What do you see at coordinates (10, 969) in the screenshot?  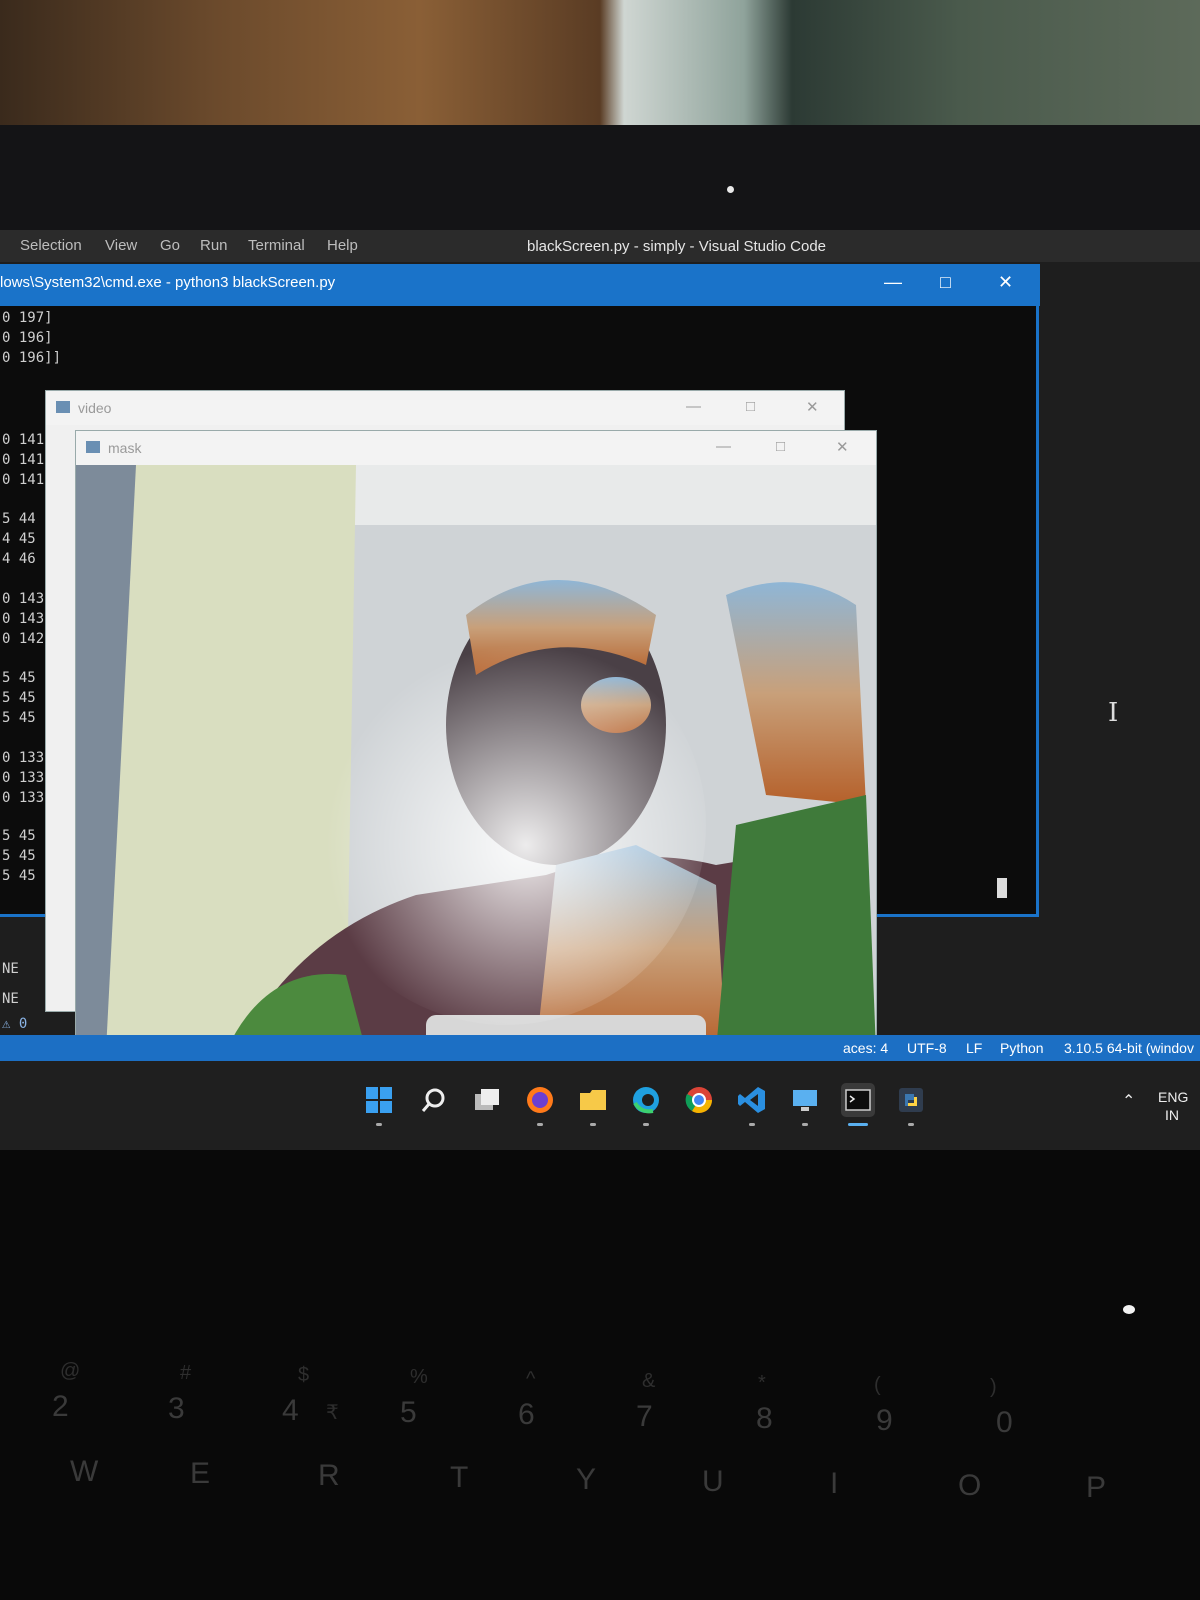 I see `panel-label: NE` at bounding box center [10, 969].